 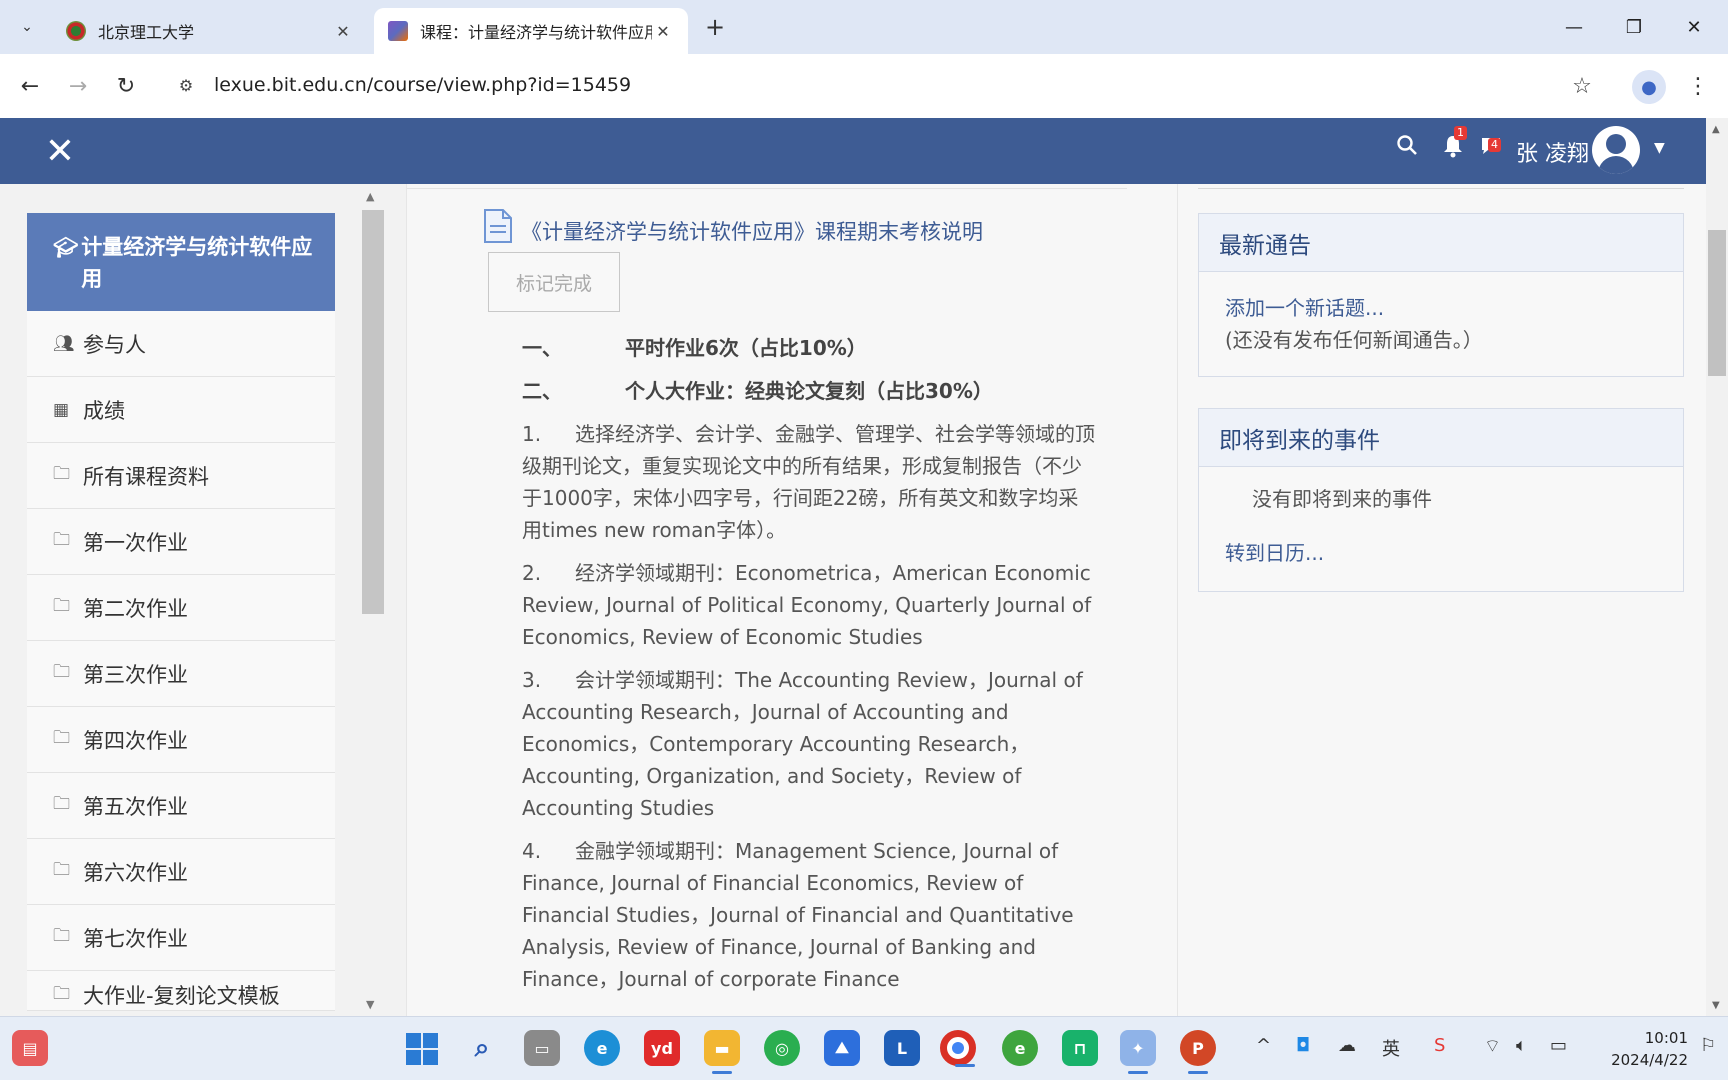 I want to click on drawer-item-hw4: 🗀 第四次作业, so click(x=181, y=740).